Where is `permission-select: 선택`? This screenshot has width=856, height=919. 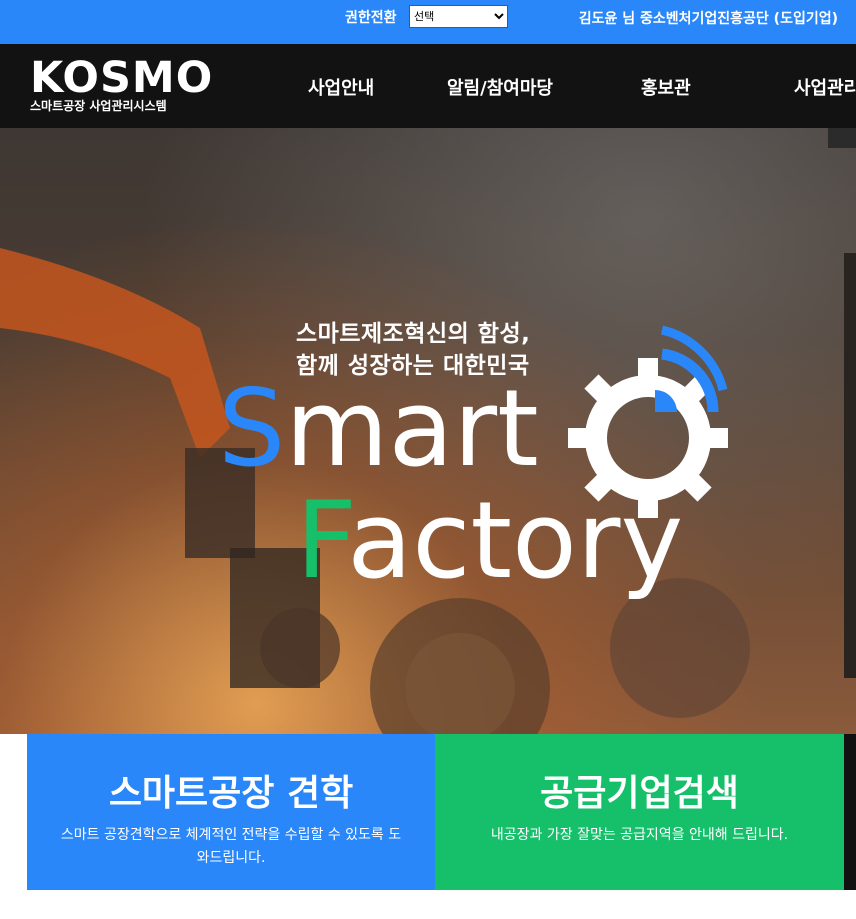
permission-select: 선택 is located at coordinates (458, 16).